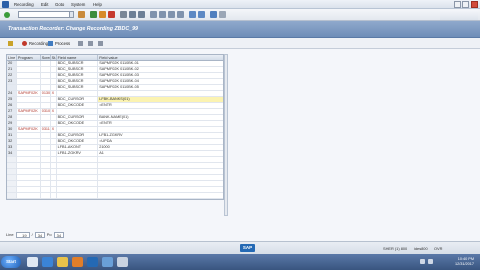 Image resolution: width=480 pixels, height=270 pixels. Describe the element at coordinates (92, 262) in the screenshot. I see `sap-logon-taskbar-icon` at that location.